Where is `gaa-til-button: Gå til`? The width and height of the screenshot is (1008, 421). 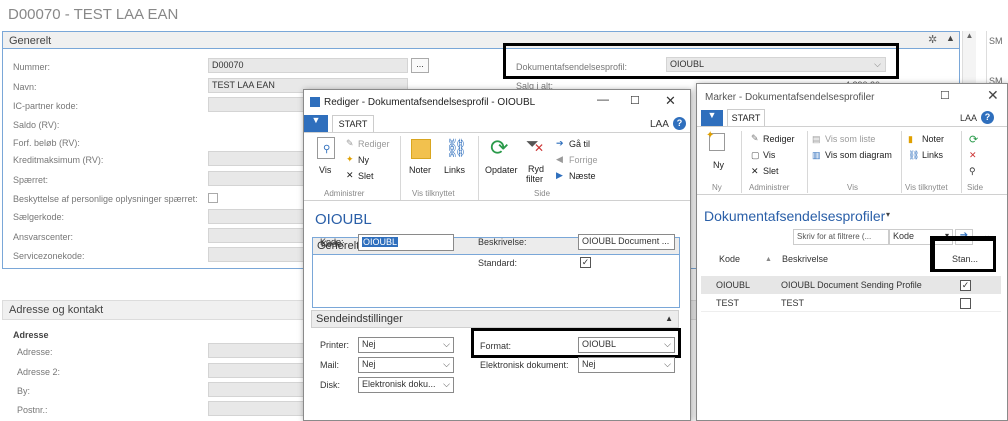 gaa-til-button: Gå til is located at coordinates (579, 144).